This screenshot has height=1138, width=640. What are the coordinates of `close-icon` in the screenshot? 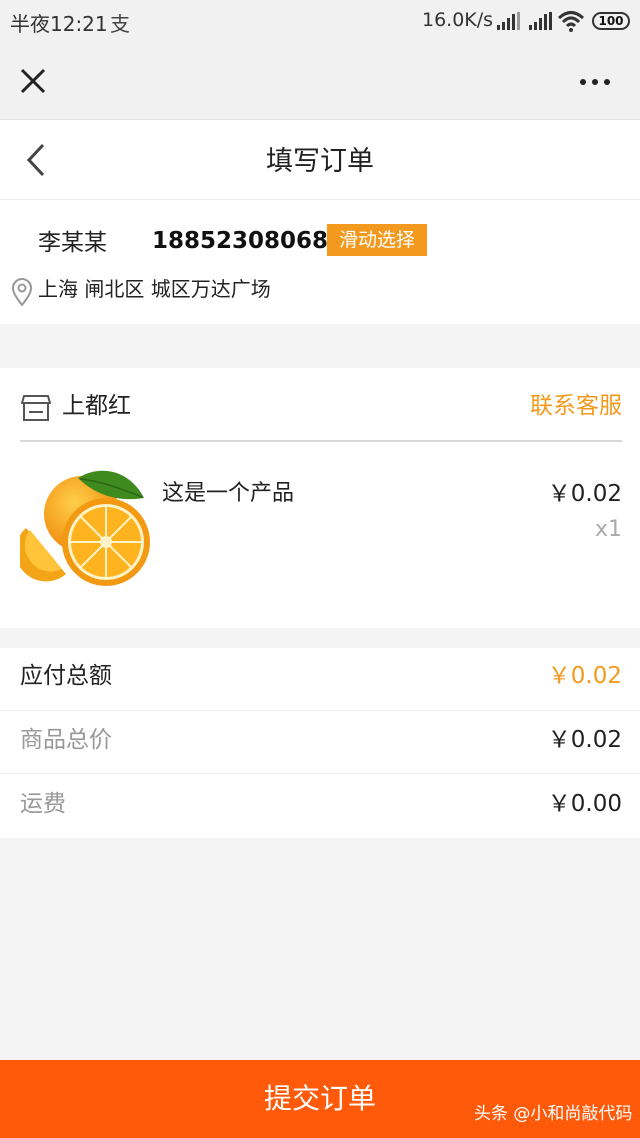 It's located at (33, 81).